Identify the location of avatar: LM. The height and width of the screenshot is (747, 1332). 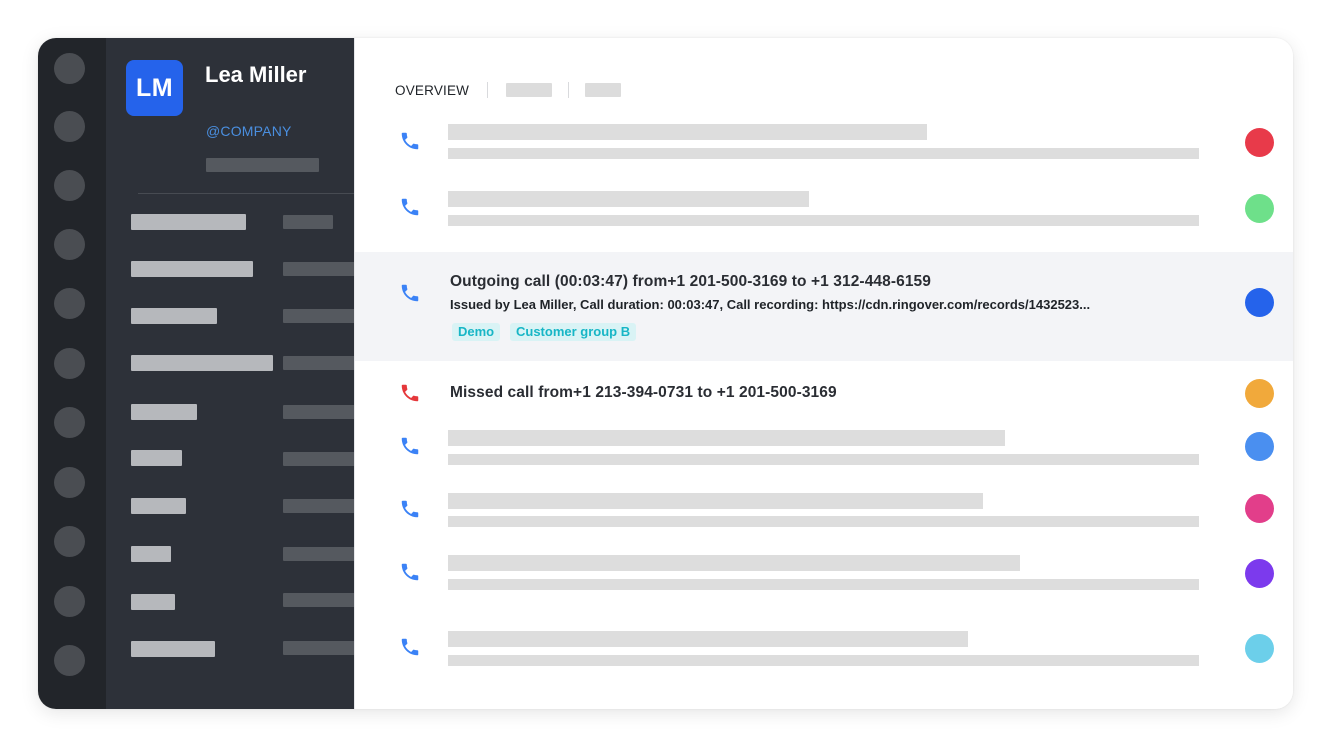
(154, 88).